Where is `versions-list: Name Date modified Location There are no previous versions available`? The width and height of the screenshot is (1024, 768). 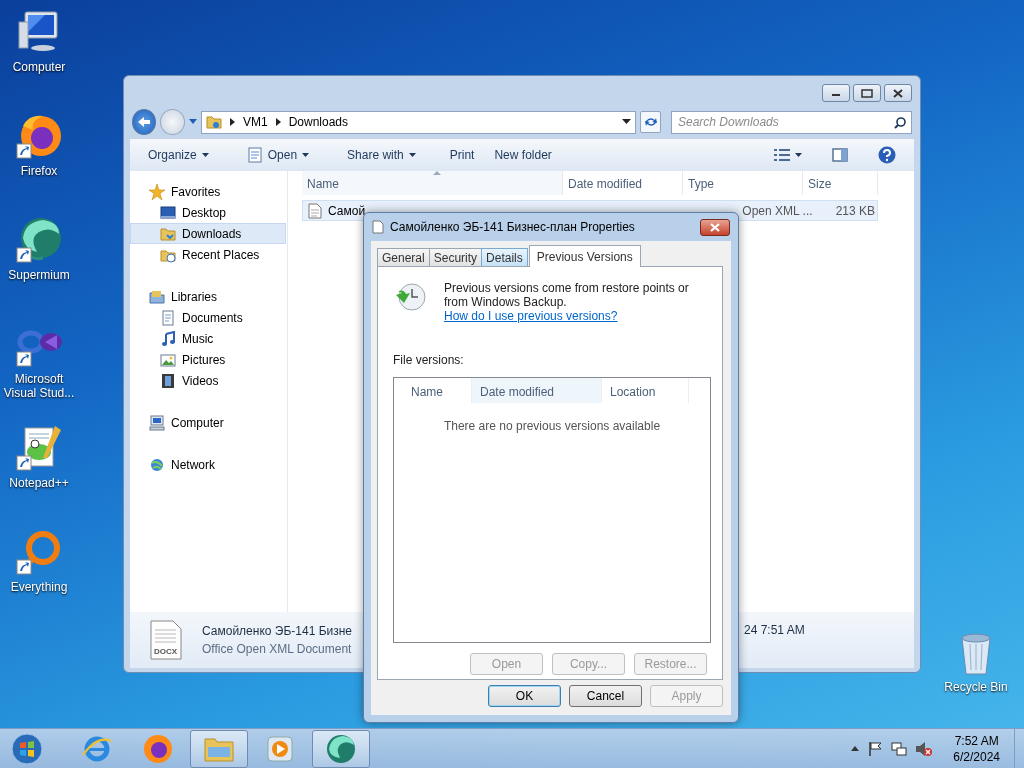 versions-list: Name Date modified Location There are no previous versions available is located at coordinates (552, 510).